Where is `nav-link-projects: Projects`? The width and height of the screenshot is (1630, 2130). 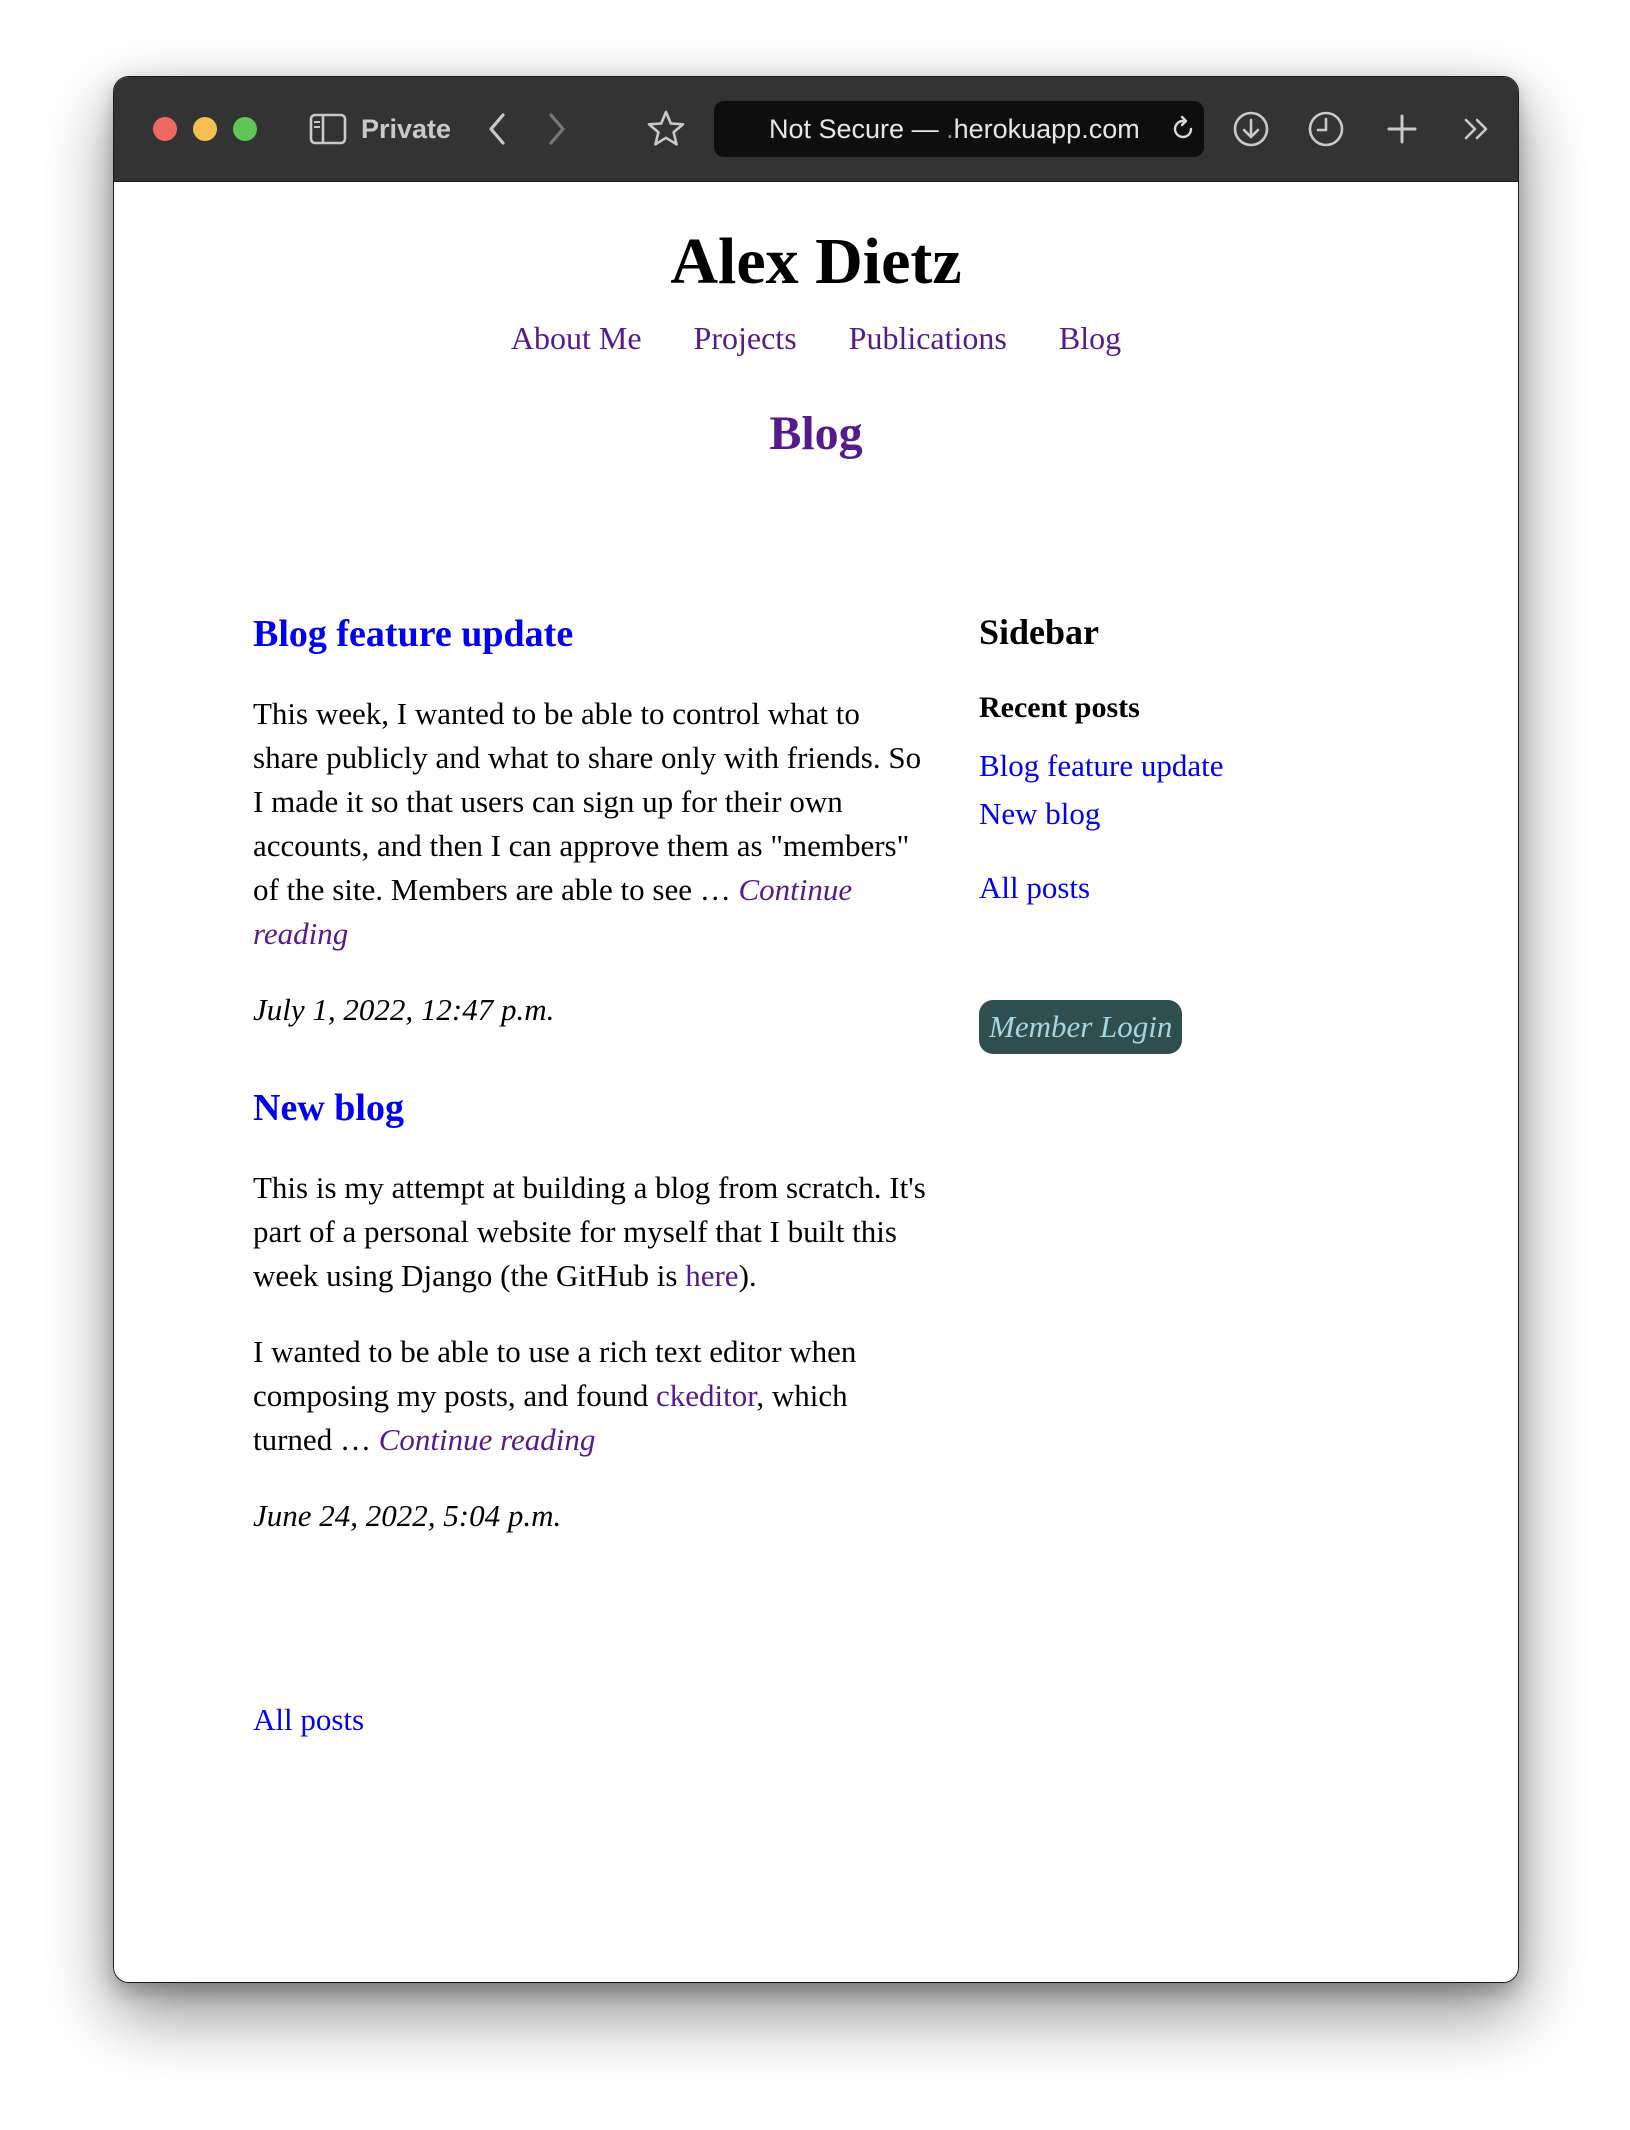 nav-link-projects: Projects is located at coordinates (745, 338).